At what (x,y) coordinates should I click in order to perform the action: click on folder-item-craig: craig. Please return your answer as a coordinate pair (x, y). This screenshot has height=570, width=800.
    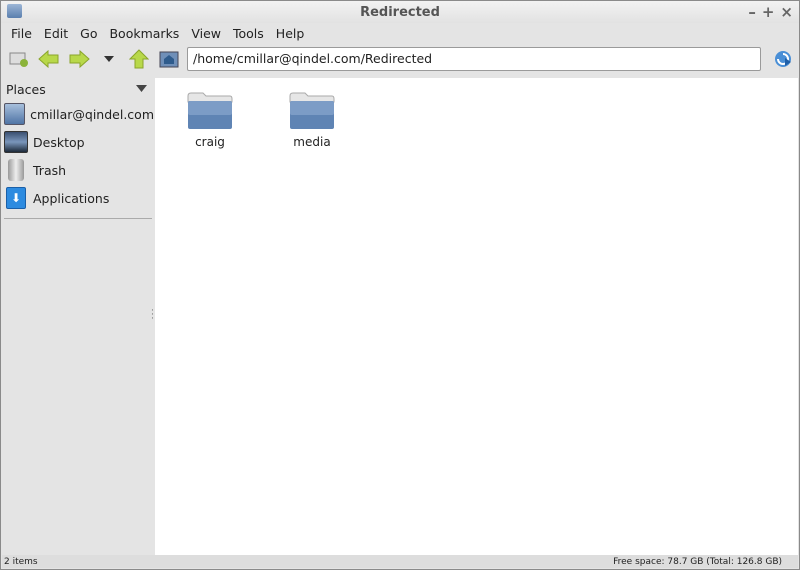
    Looking at the image, I should click on (210, 120).